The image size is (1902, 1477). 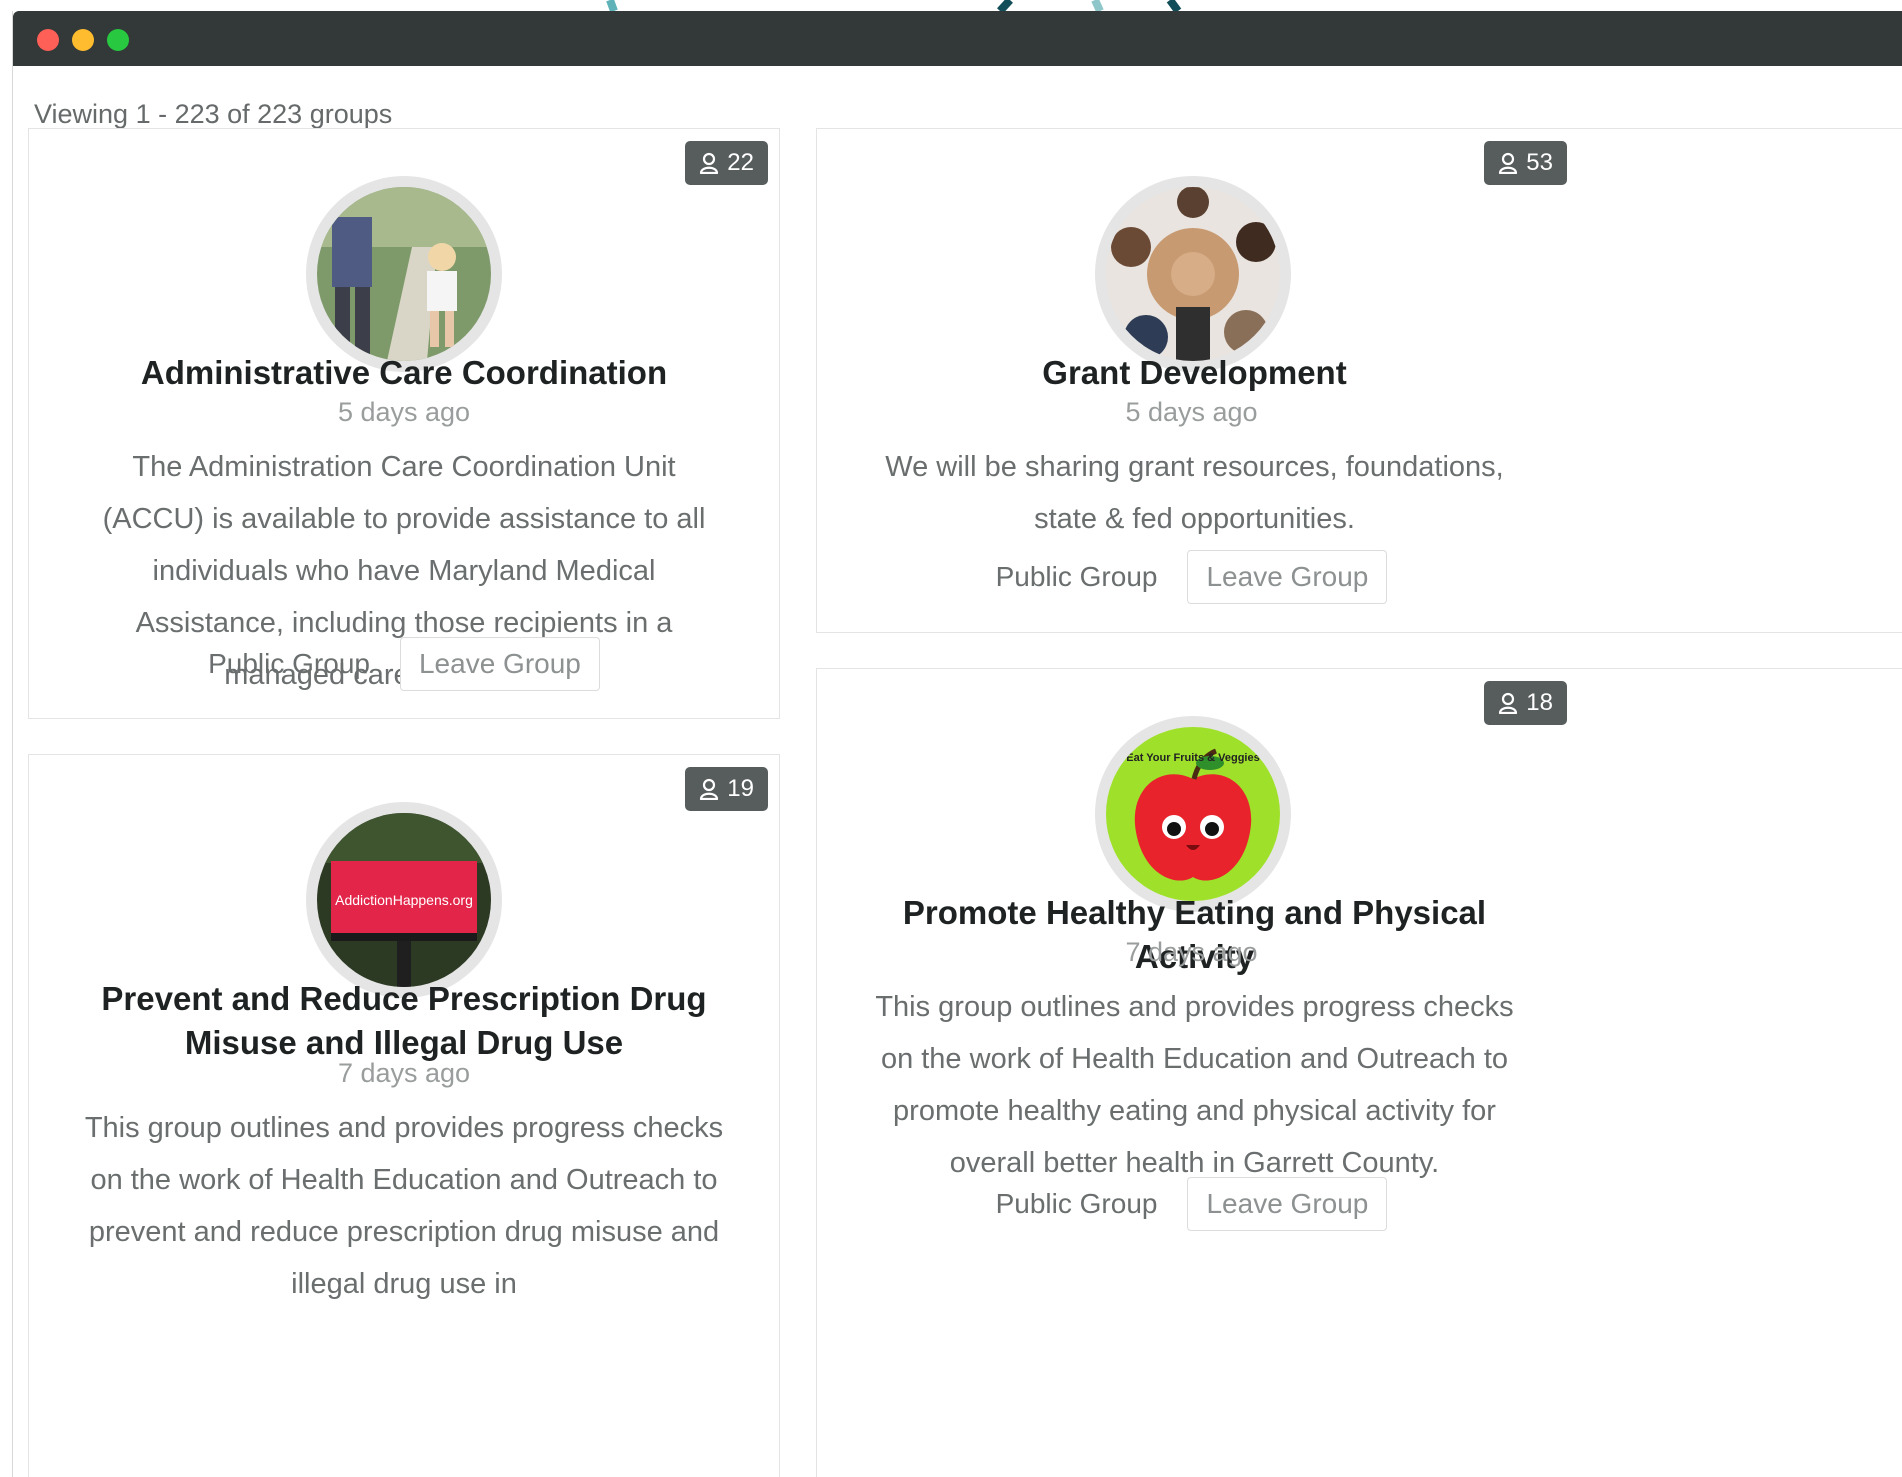 I want to click on member-count: 19, so click(x=740, y=788).